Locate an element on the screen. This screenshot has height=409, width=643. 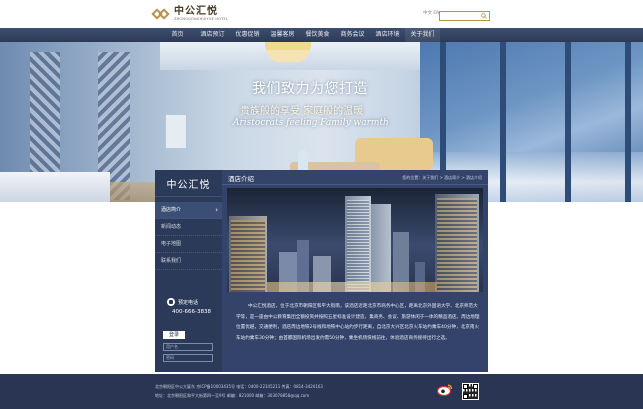
nav-item-rooms: 温馨客房 is located at coordinates (282, 35).